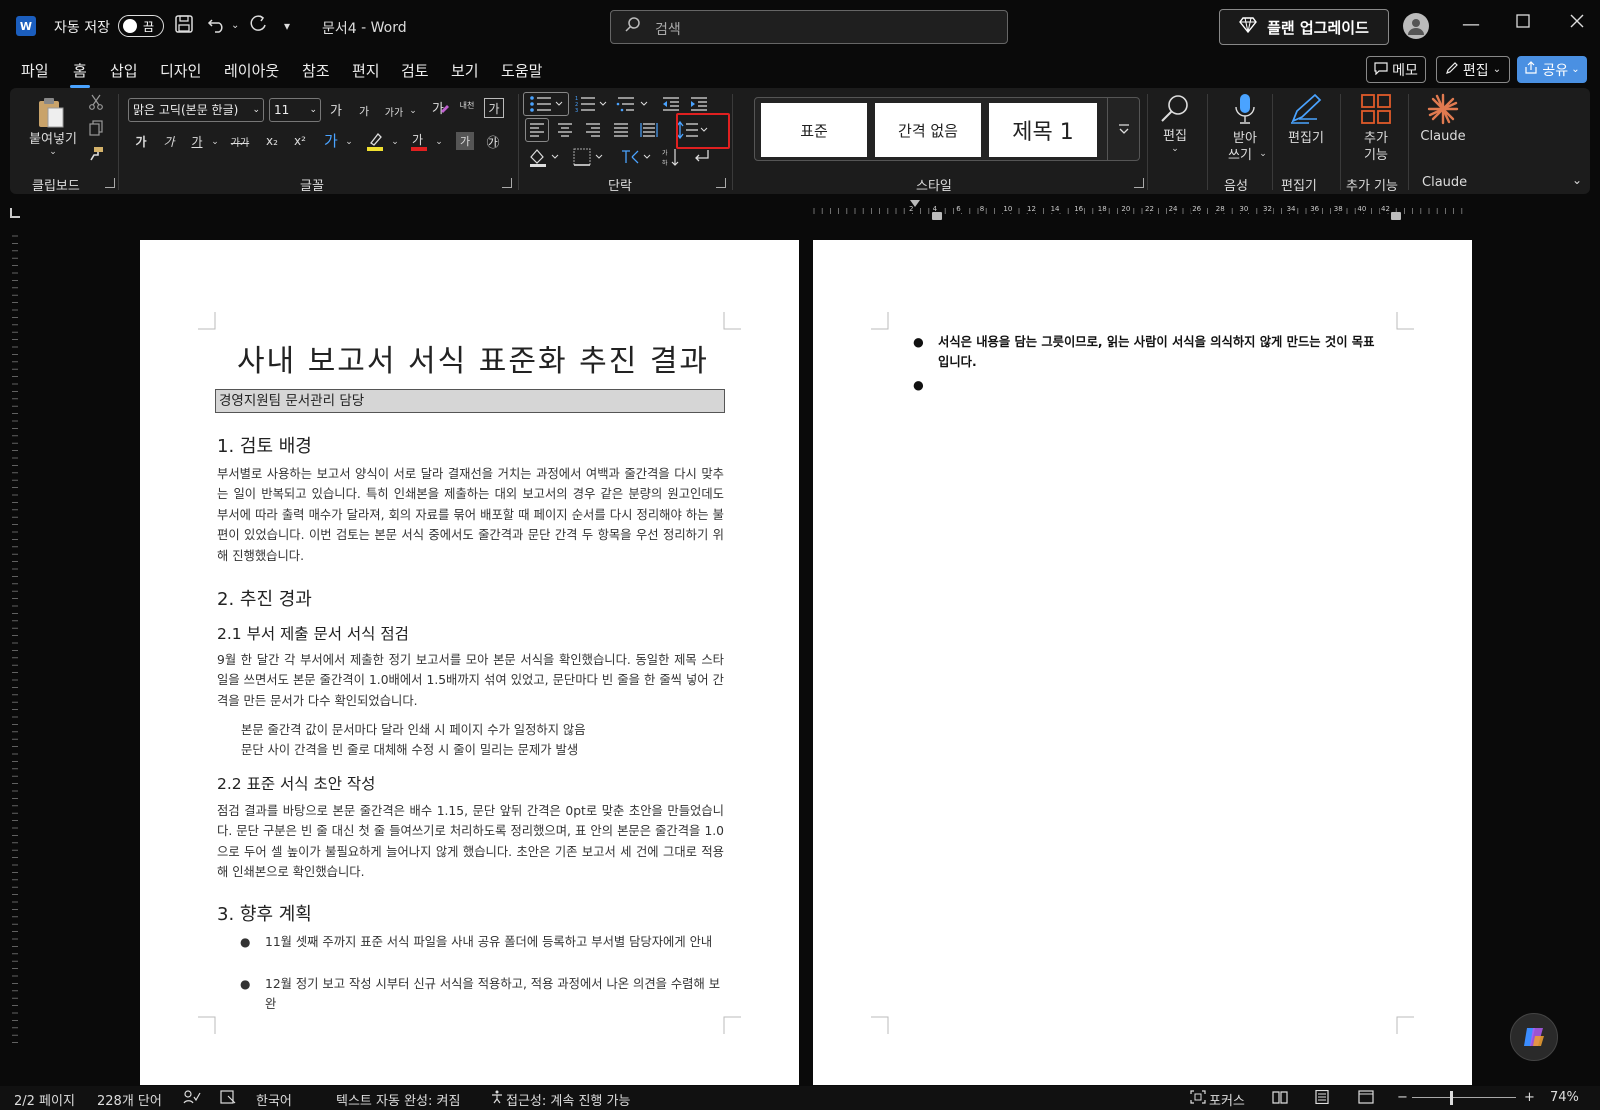 The height and width of the screenshot is (1110, 1600). What do you see at coordinates (332, 141) in the screenshot?
I see `text-effects-icon: 가` at bounding box center [332, 141].